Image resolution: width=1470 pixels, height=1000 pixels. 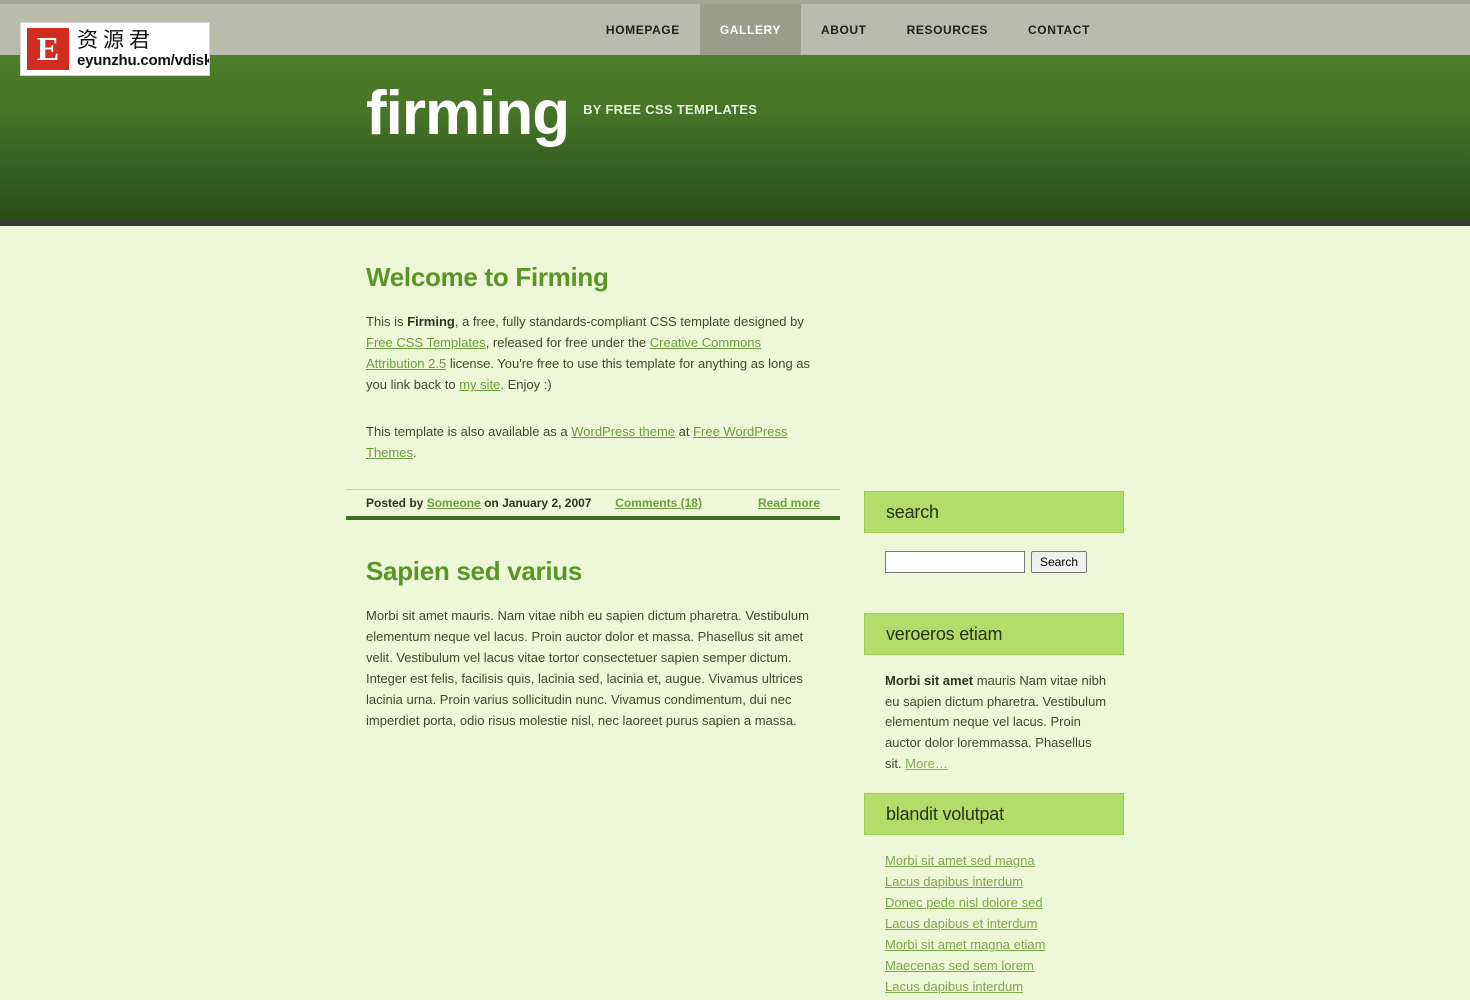 I want to click on main-nav: HOMEPAGE GALLERY ABOUT RESOURCES CONTACT, so click(x=848, y=29).